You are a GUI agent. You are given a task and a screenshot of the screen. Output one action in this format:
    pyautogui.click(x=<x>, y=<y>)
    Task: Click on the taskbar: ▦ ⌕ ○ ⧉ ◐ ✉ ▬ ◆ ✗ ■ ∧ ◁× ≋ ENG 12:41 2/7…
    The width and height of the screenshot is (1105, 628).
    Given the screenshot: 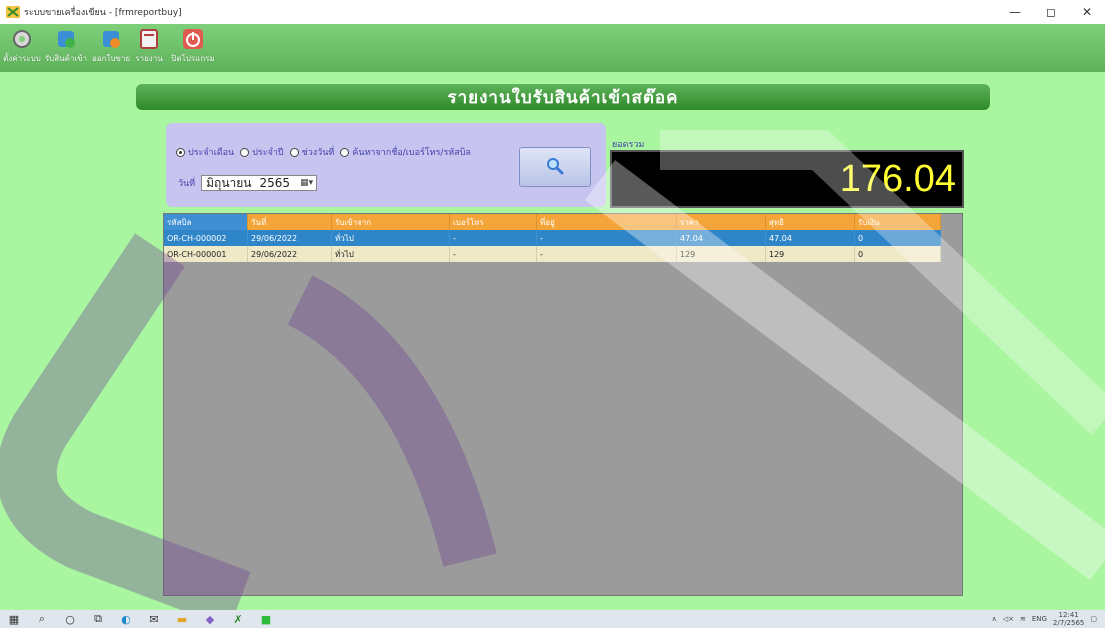 What is the action you would take?
    pyautogui.click(x=552, y=619)
    